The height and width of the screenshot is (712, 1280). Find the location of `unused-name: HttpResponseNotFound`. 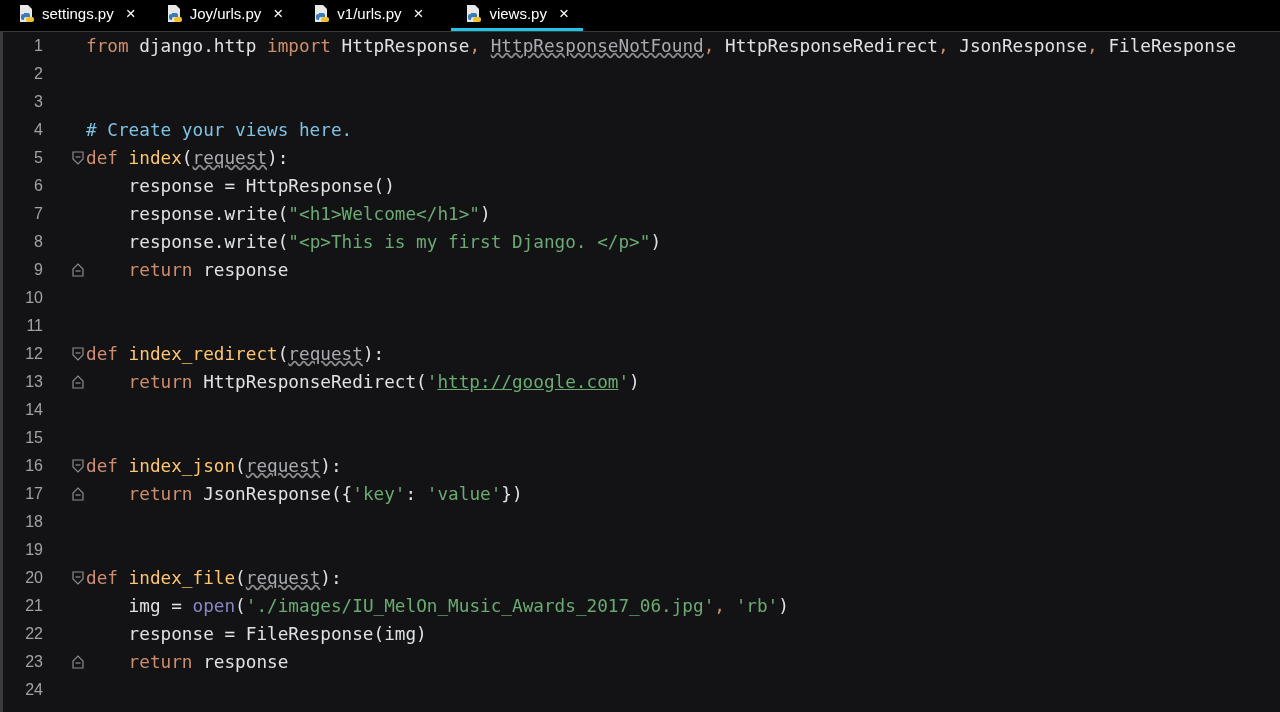

unused-name: HttpResponseNotFound is located at coordinates (597, 46).